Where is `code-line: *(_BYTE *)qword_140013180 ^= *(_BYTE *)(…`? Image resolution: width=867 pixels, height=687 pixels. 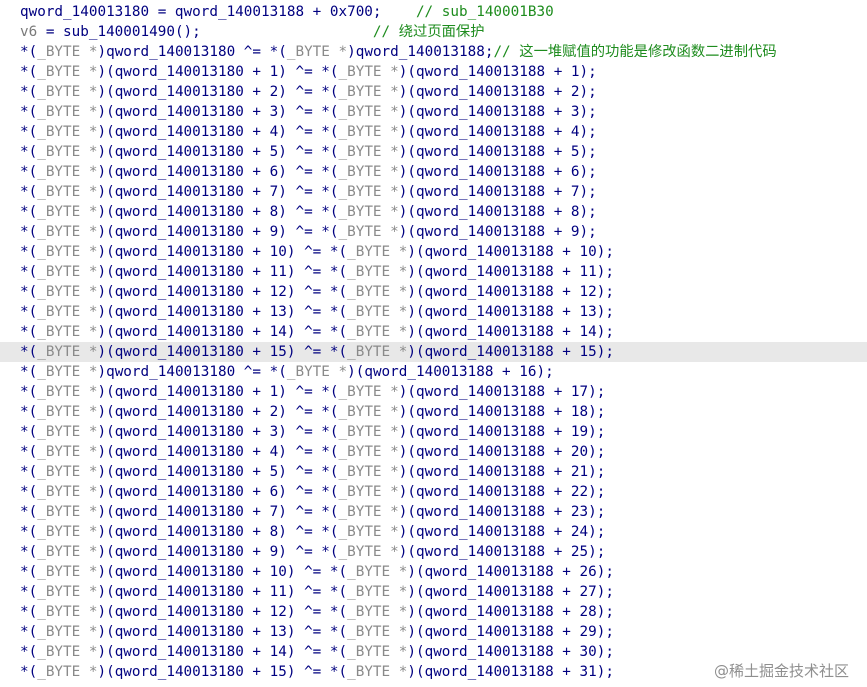
code-line: *(_BYTE *)qword_140013180 ^= *(_BYTE *)(… is located at coordinates (433, 372).